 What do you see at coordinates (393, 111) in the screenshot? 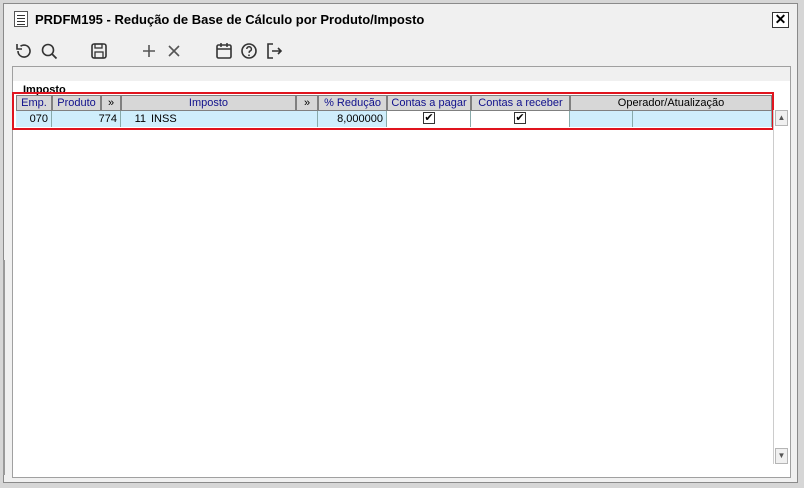
I see `grid-highlight-border` at bounding box center [393, 111].